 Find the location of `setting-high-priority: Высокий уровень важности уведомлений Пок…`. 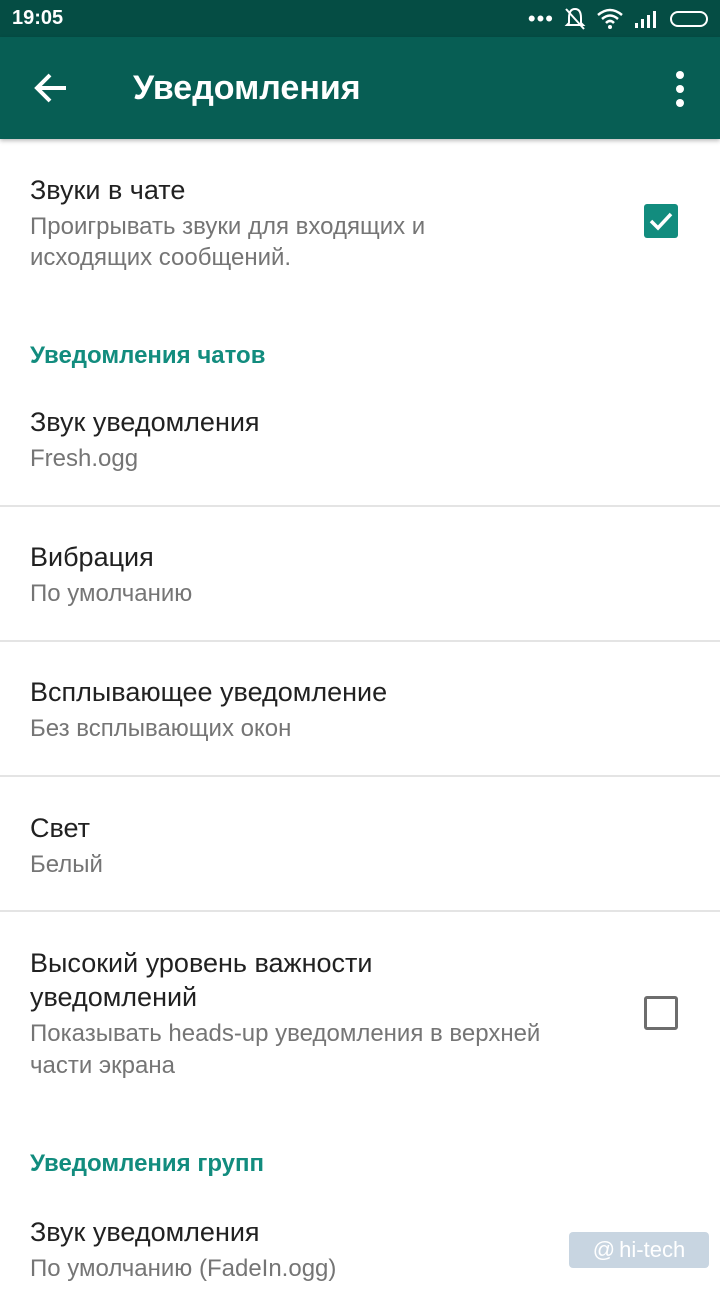

setting-high-priority: Высокий уровень важности уведомлений Пок… is located at coordinates (360, 1007).